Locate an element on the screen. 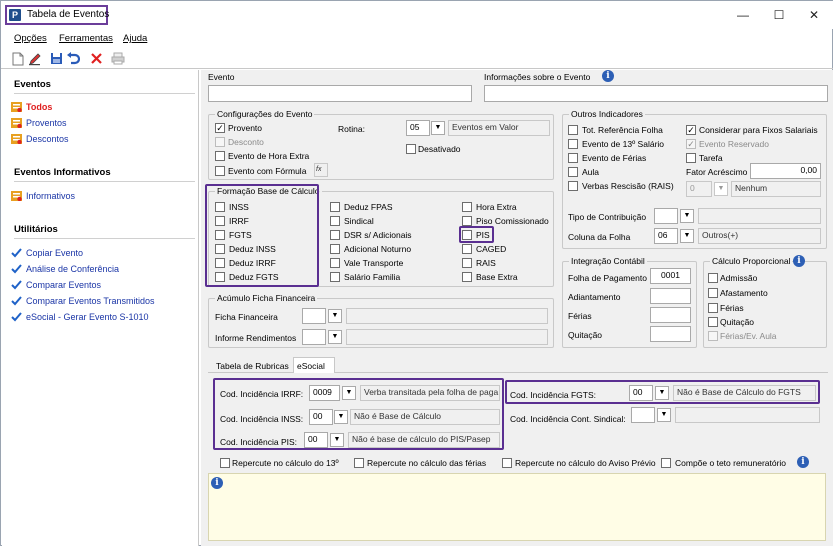 The width and height of the screenshot is (833, 546). inss-checkbox is located at coordinates (220, 207).